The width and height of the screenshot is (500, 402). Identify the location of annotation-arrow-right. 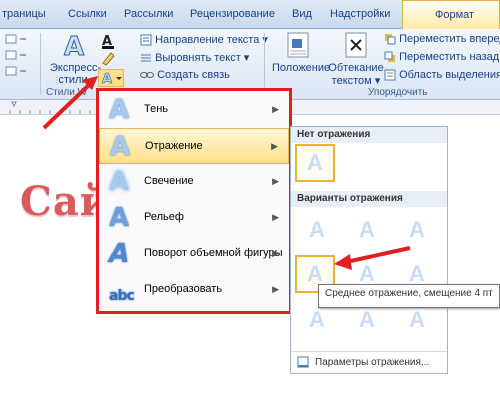
(378, 255).